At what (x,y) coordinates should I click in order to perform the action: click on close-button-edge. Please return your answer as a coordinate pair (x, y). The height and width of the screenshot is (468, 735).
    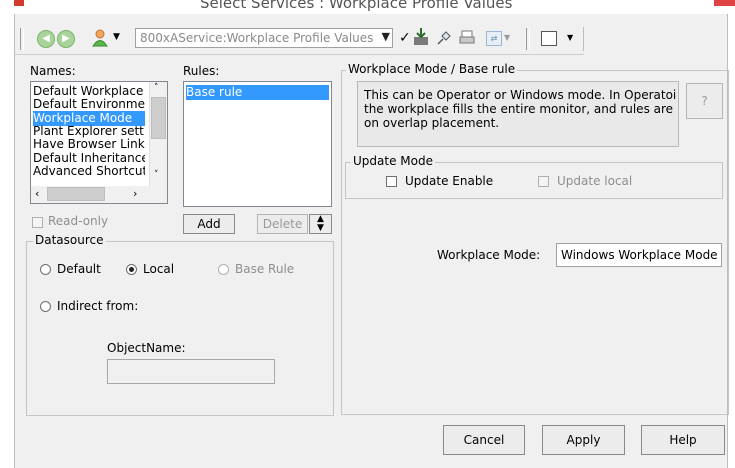
    Looking at the image, I should click on (724, 3).